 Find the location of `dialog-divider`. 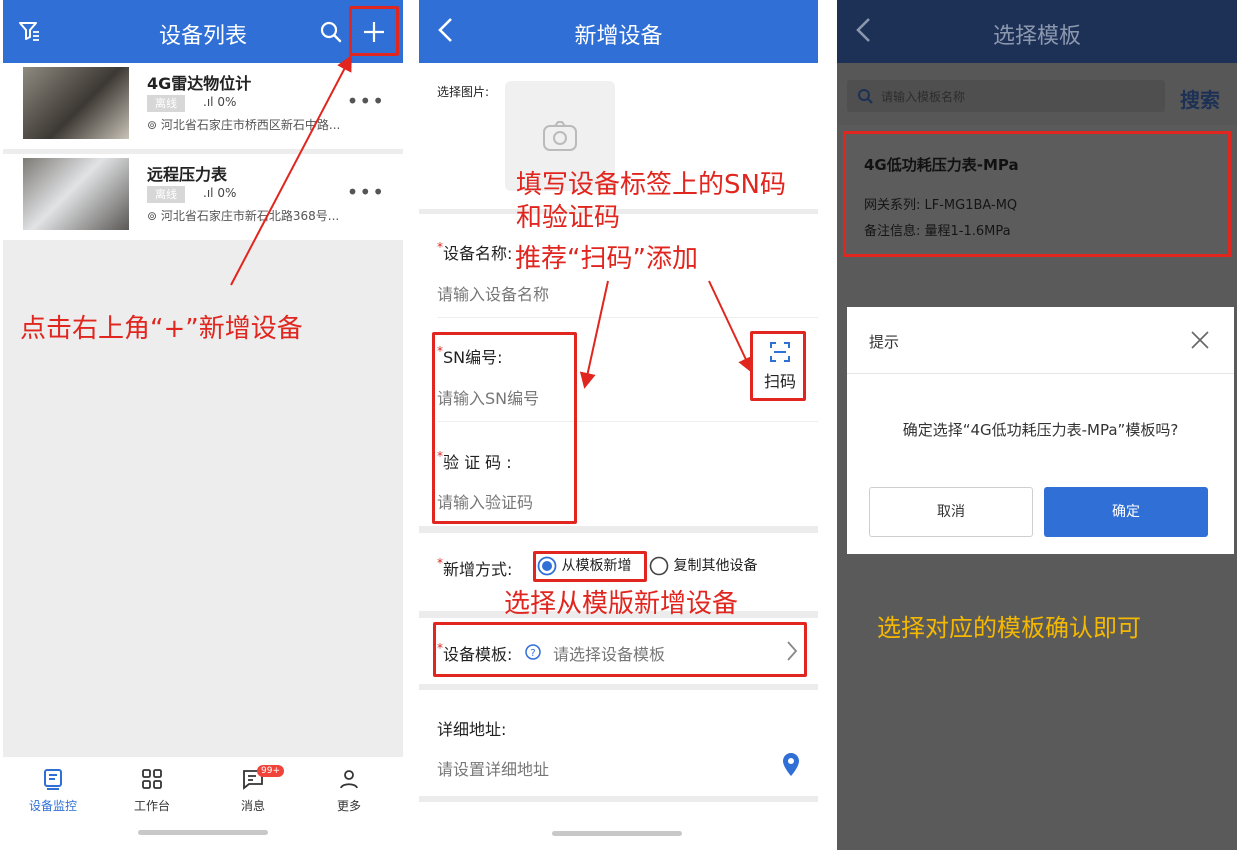

dialog-divider is located at coordinates (1040, 373).